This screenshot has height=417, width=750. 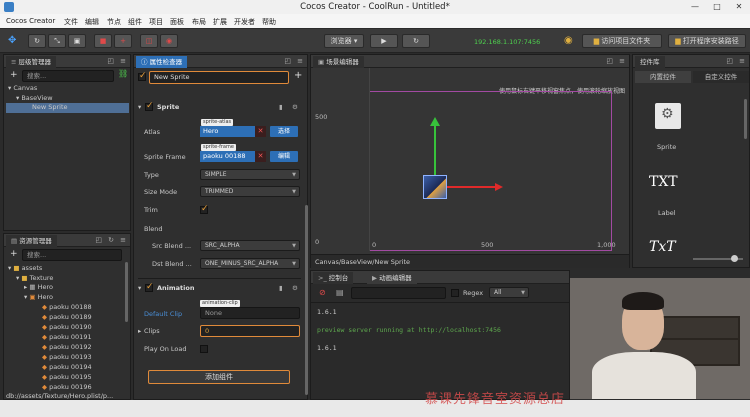 I want to click on open-project-folder-button: ▆ 访问项目文件夹, so click(x=622, y=41).